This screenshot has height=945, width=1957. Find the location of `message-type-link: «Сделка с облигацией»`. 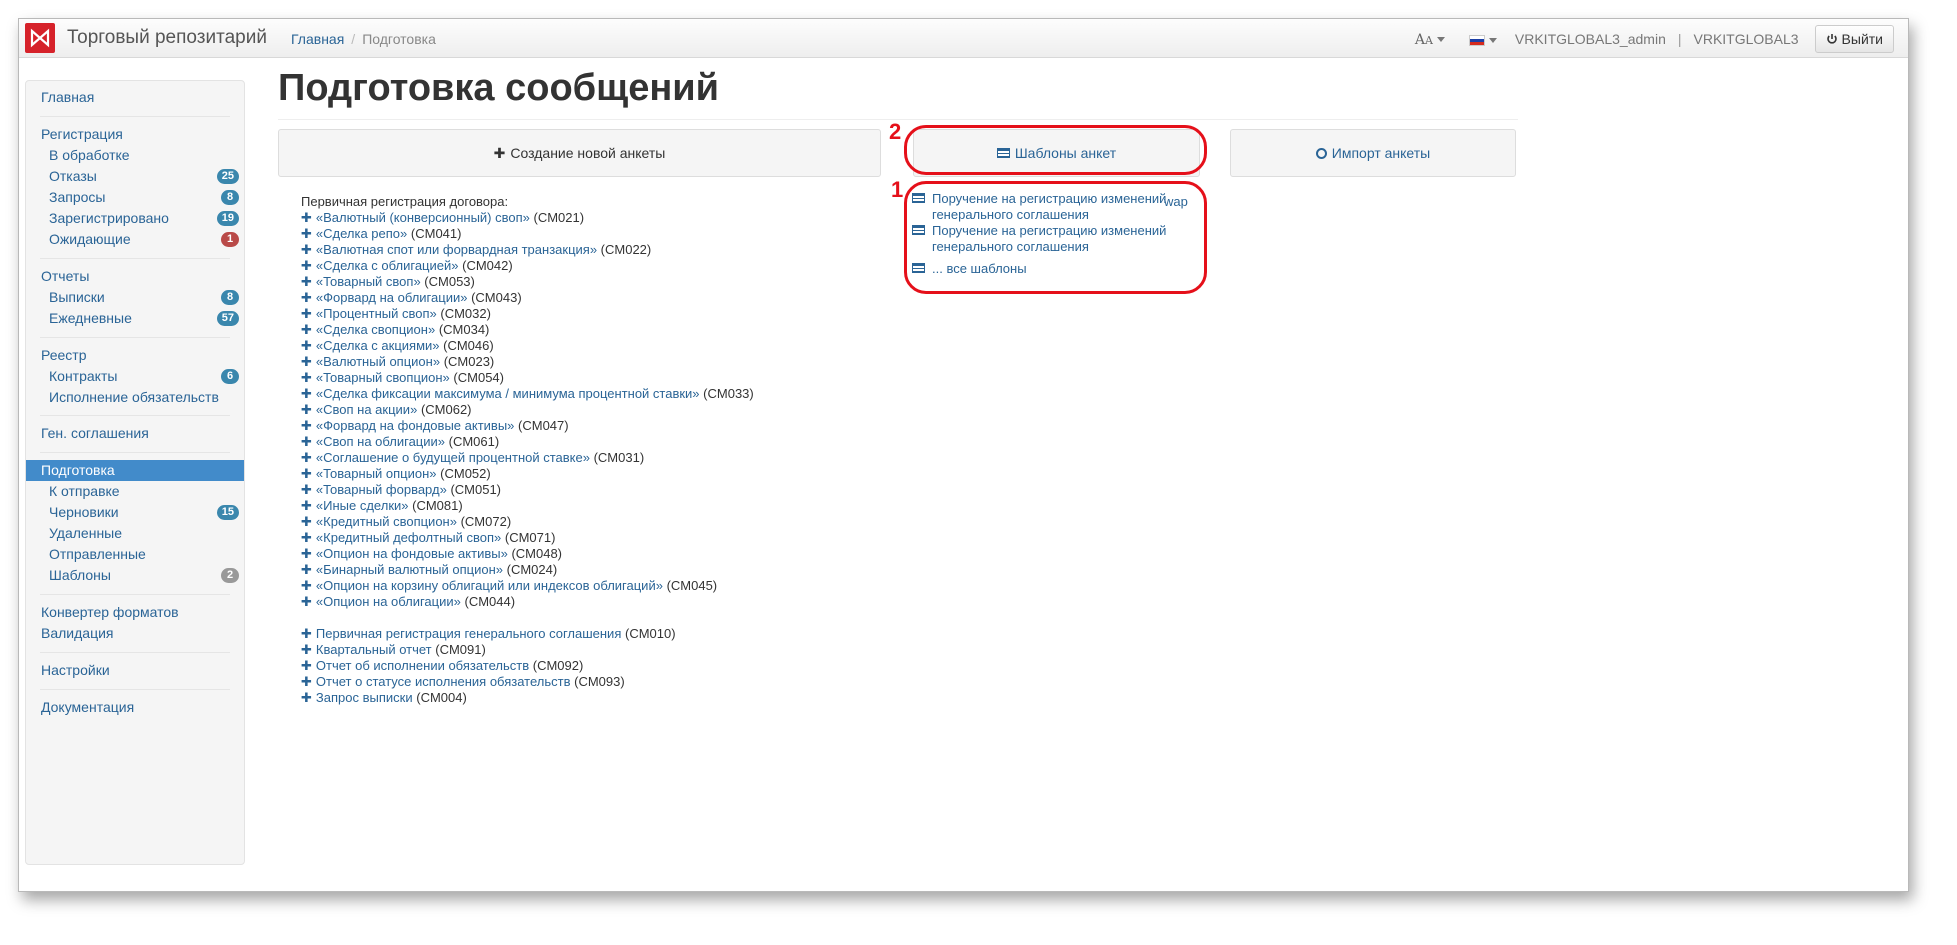

message-type-link: «Сделка с облигацией» is located at coordinates (387, 265).